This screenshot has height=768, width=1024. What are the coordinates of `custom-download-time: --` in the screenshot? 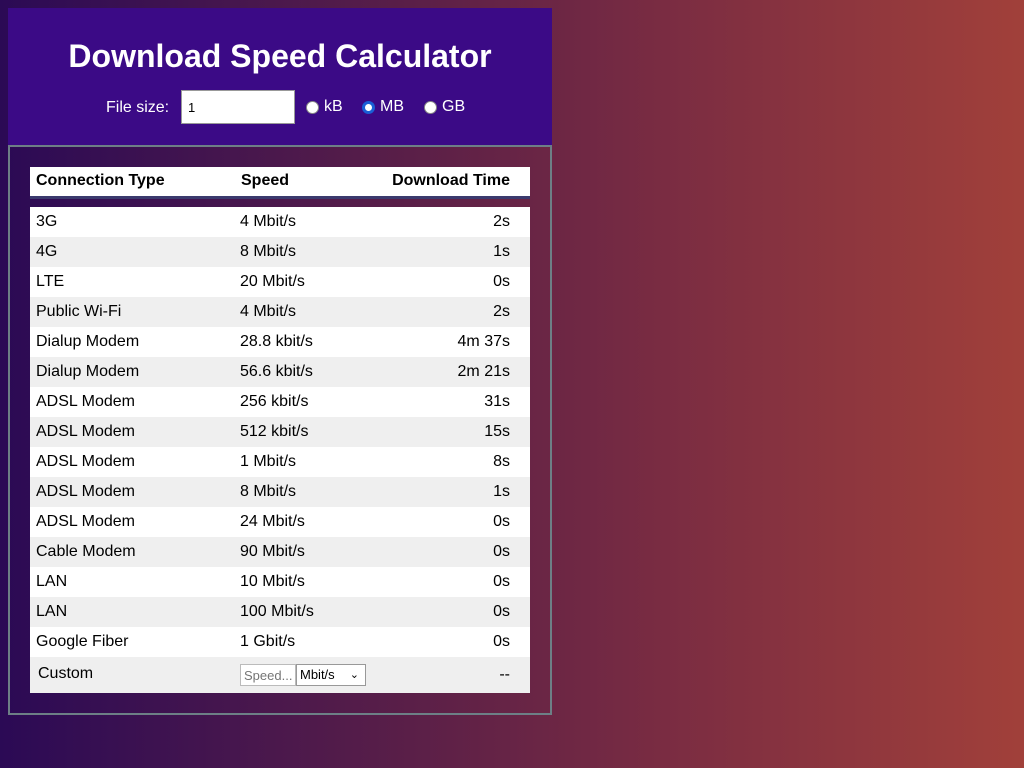 It's located at (504, 674).